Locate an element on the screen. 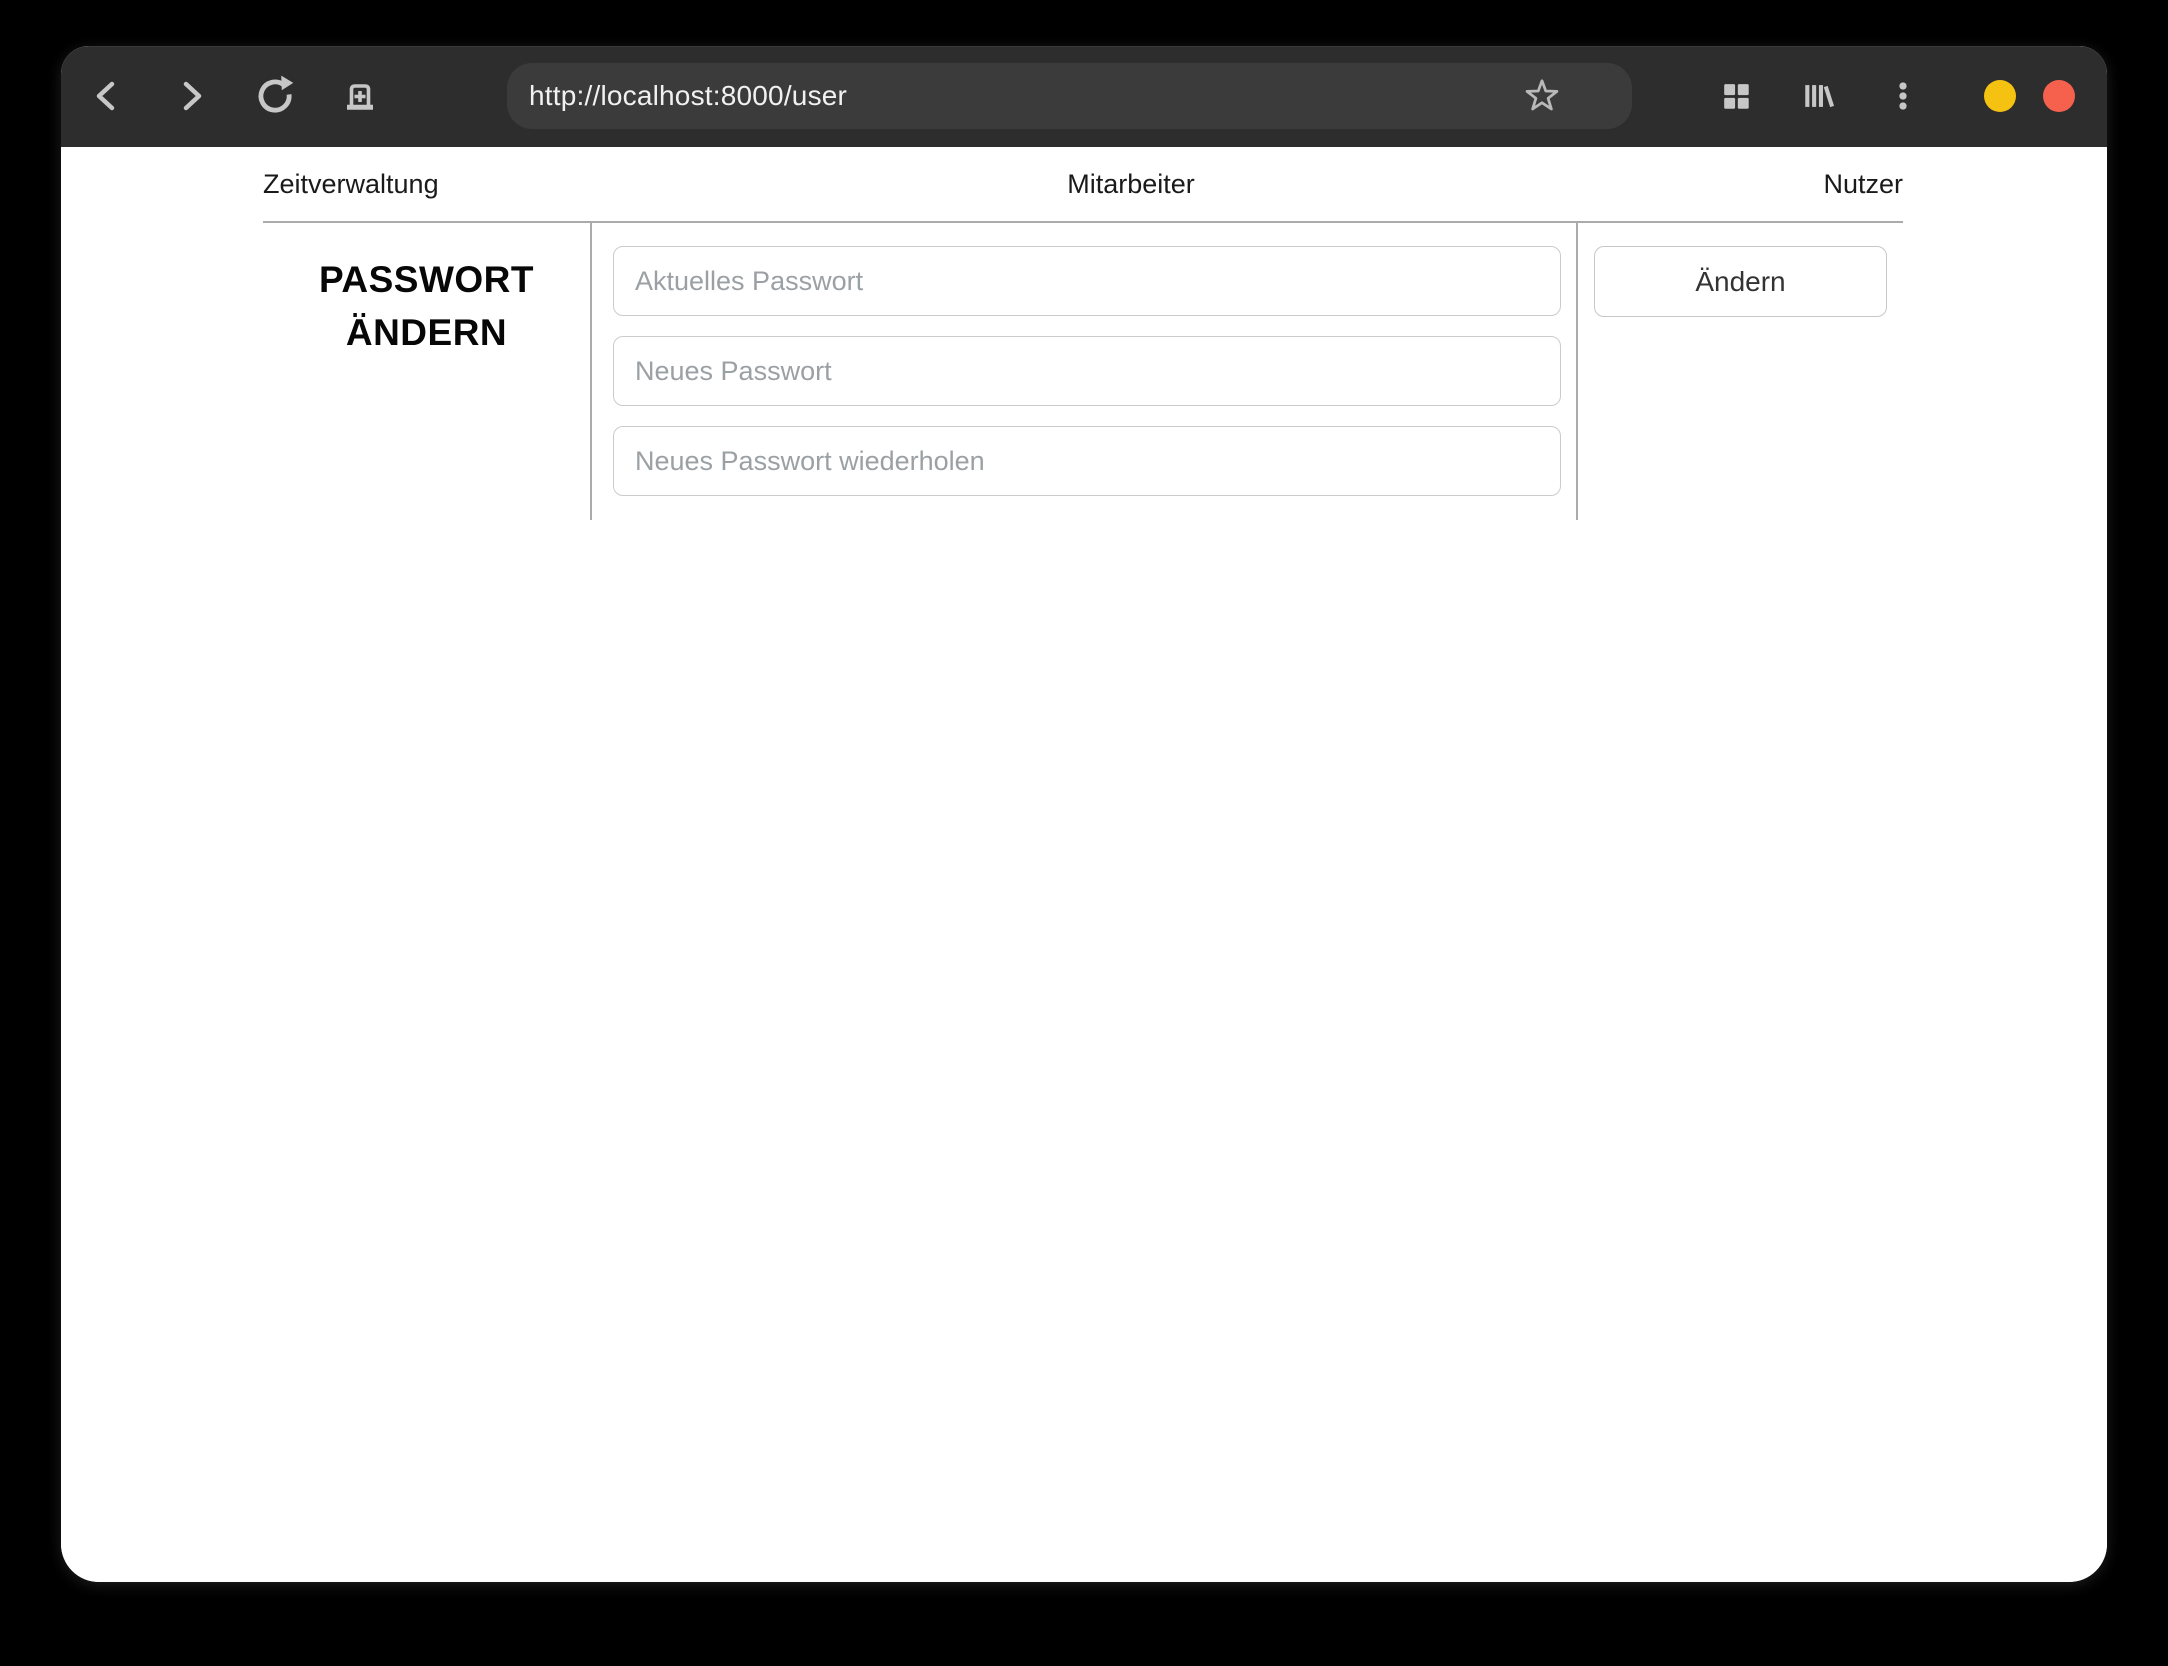 This screenshot has height=1666, width=2168. back-button is located at coordinates (108, 96).